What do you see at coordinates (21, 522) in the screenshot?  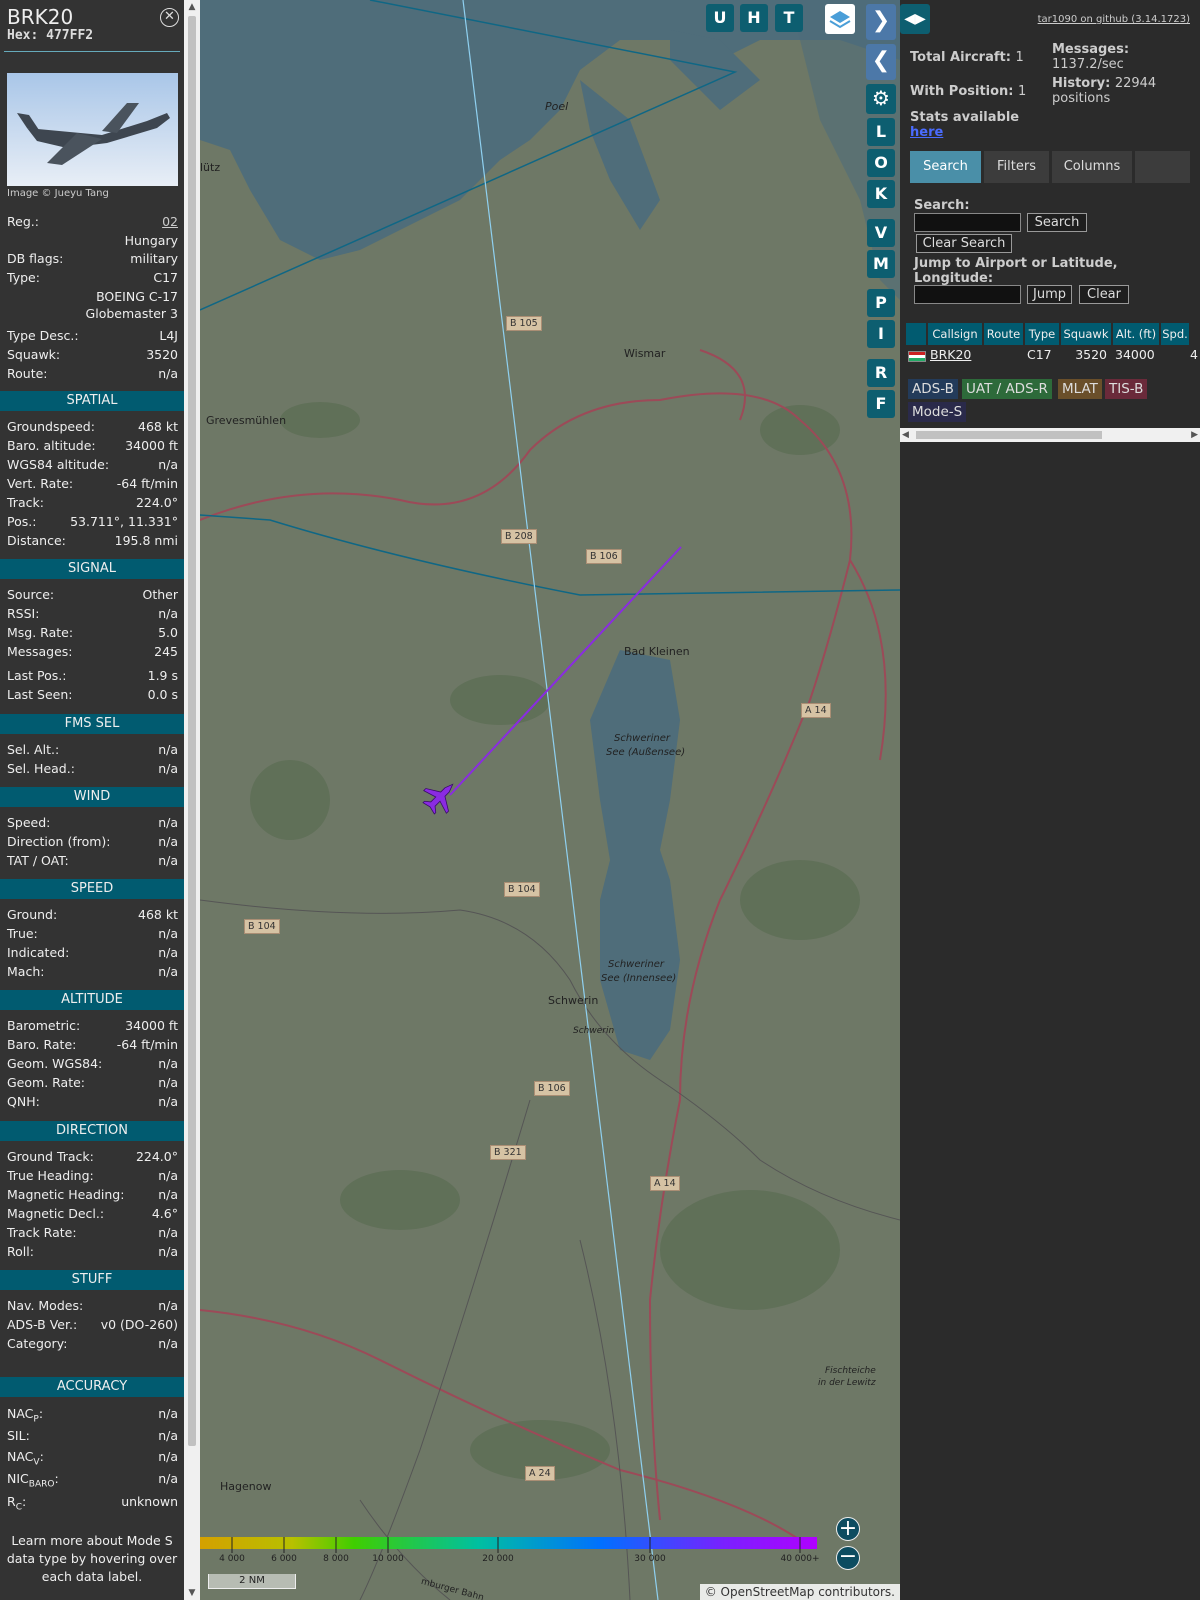 I see `spatial-label: Pos.:` at bounding box center [21, 522].